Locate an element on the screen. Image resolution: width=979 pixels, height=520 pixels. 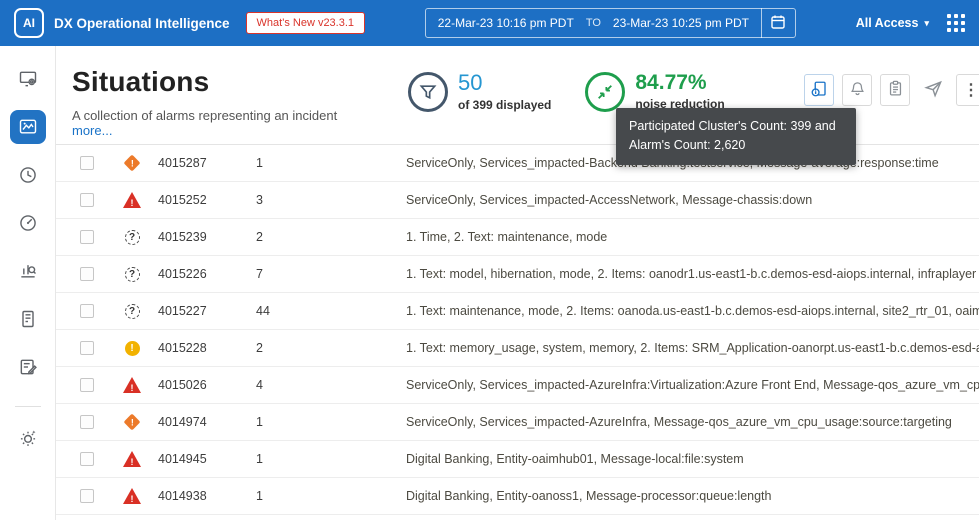
gear-sparkle-icon is located at coordinates (28, 438).